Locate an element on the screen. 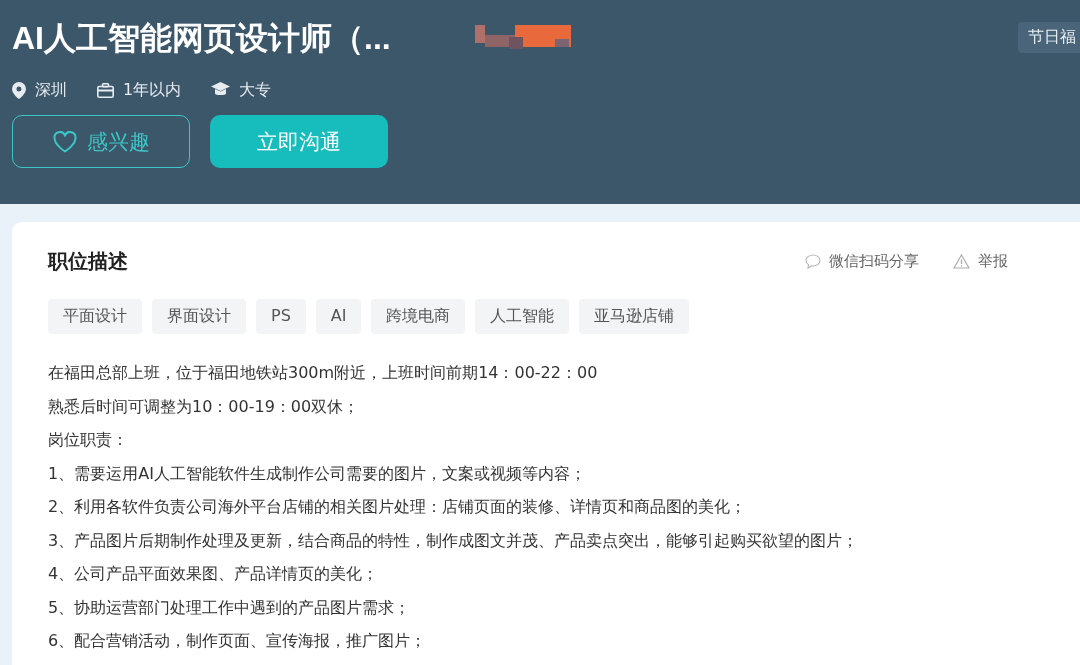  briefcase-icon is located at coordinates (105, 90).